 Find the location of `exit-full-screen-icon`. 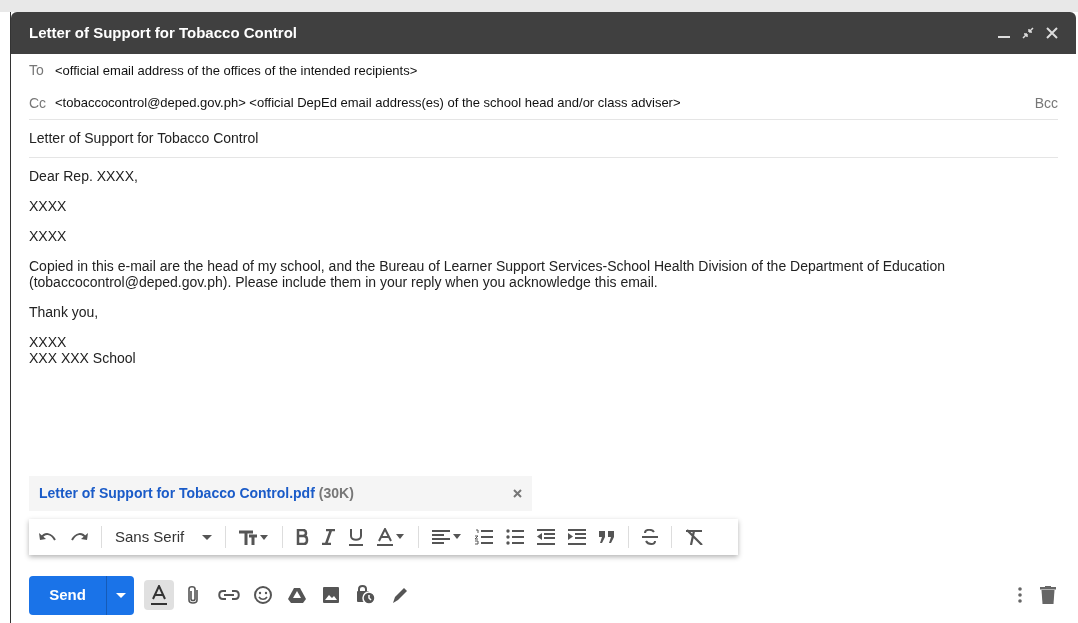

exit-full-screen-icon is located at coordinates (1028, 33).